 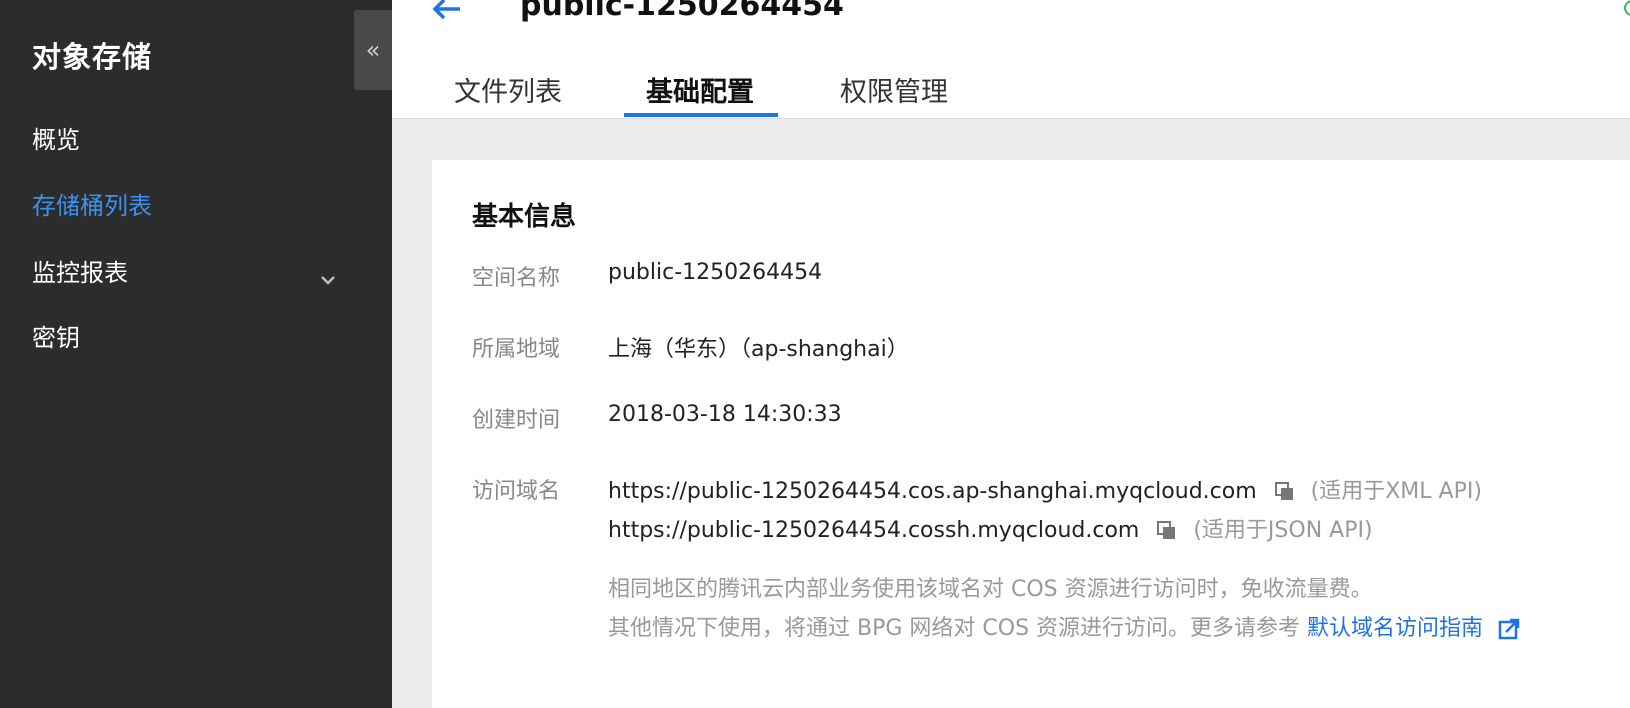 I want to click on collapse-glyph: «, so click(x=373, y=50).